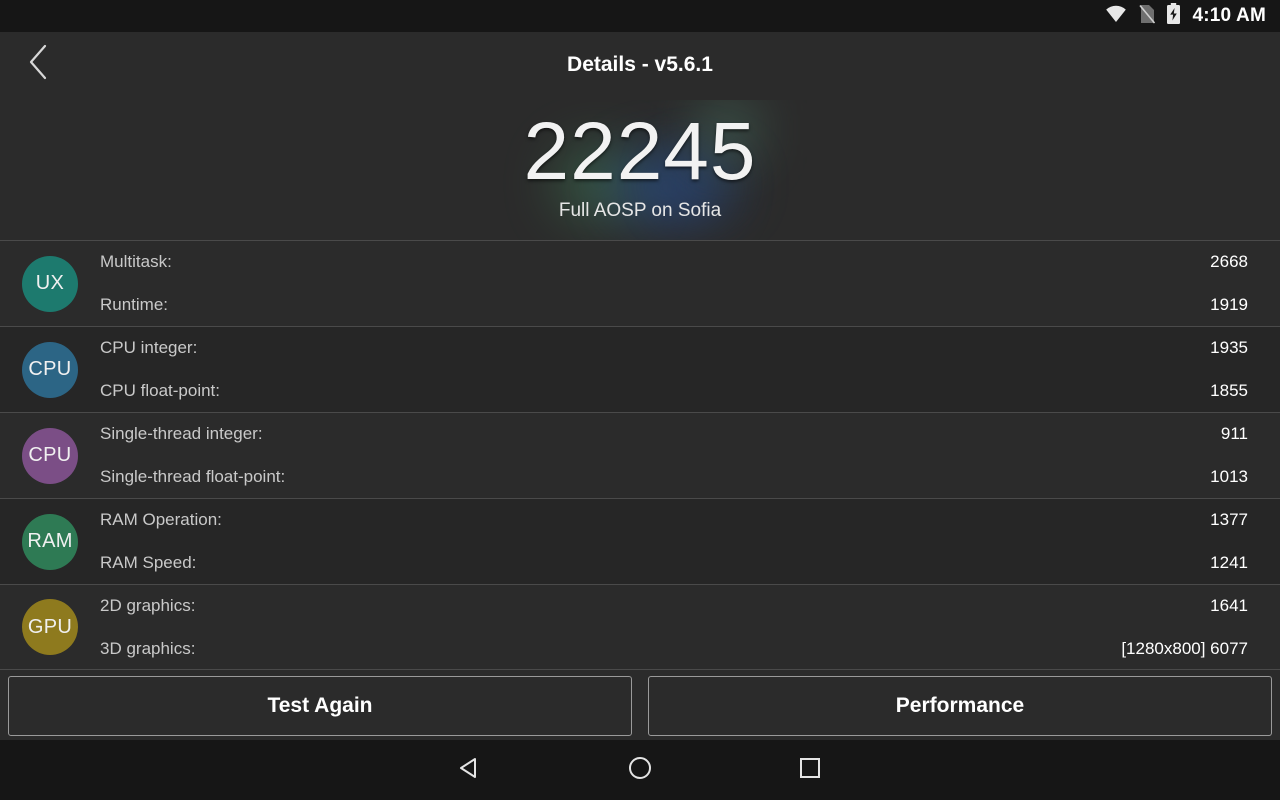 The width and height of the screenshot is (1280, 800). What do you see at coordinates (50, 541) in the screenshot?
I see `category-badge-icon: RAM` at bounding box center [50, 541].